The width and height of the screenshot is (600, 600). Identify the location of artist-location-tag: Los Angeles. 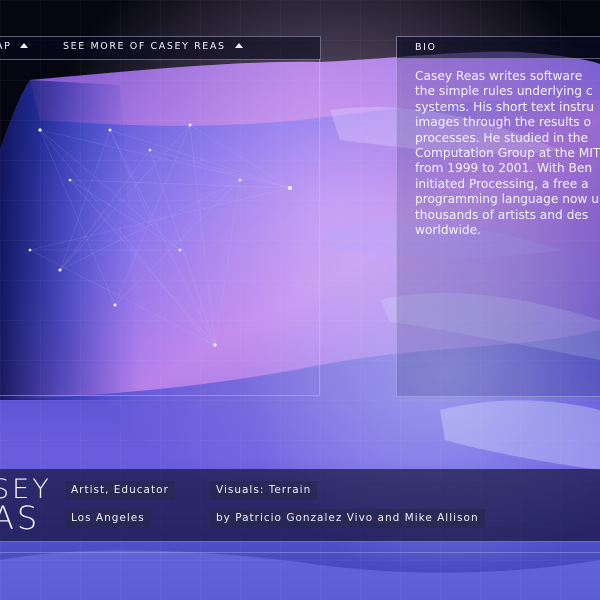
(108, 518).